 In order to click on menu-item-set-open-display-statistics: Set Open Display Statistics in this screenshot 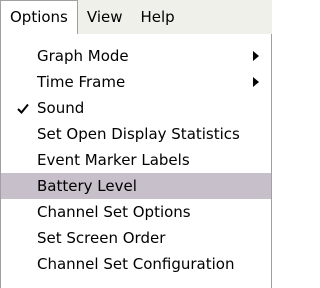, I will do `click(136, 134)`.